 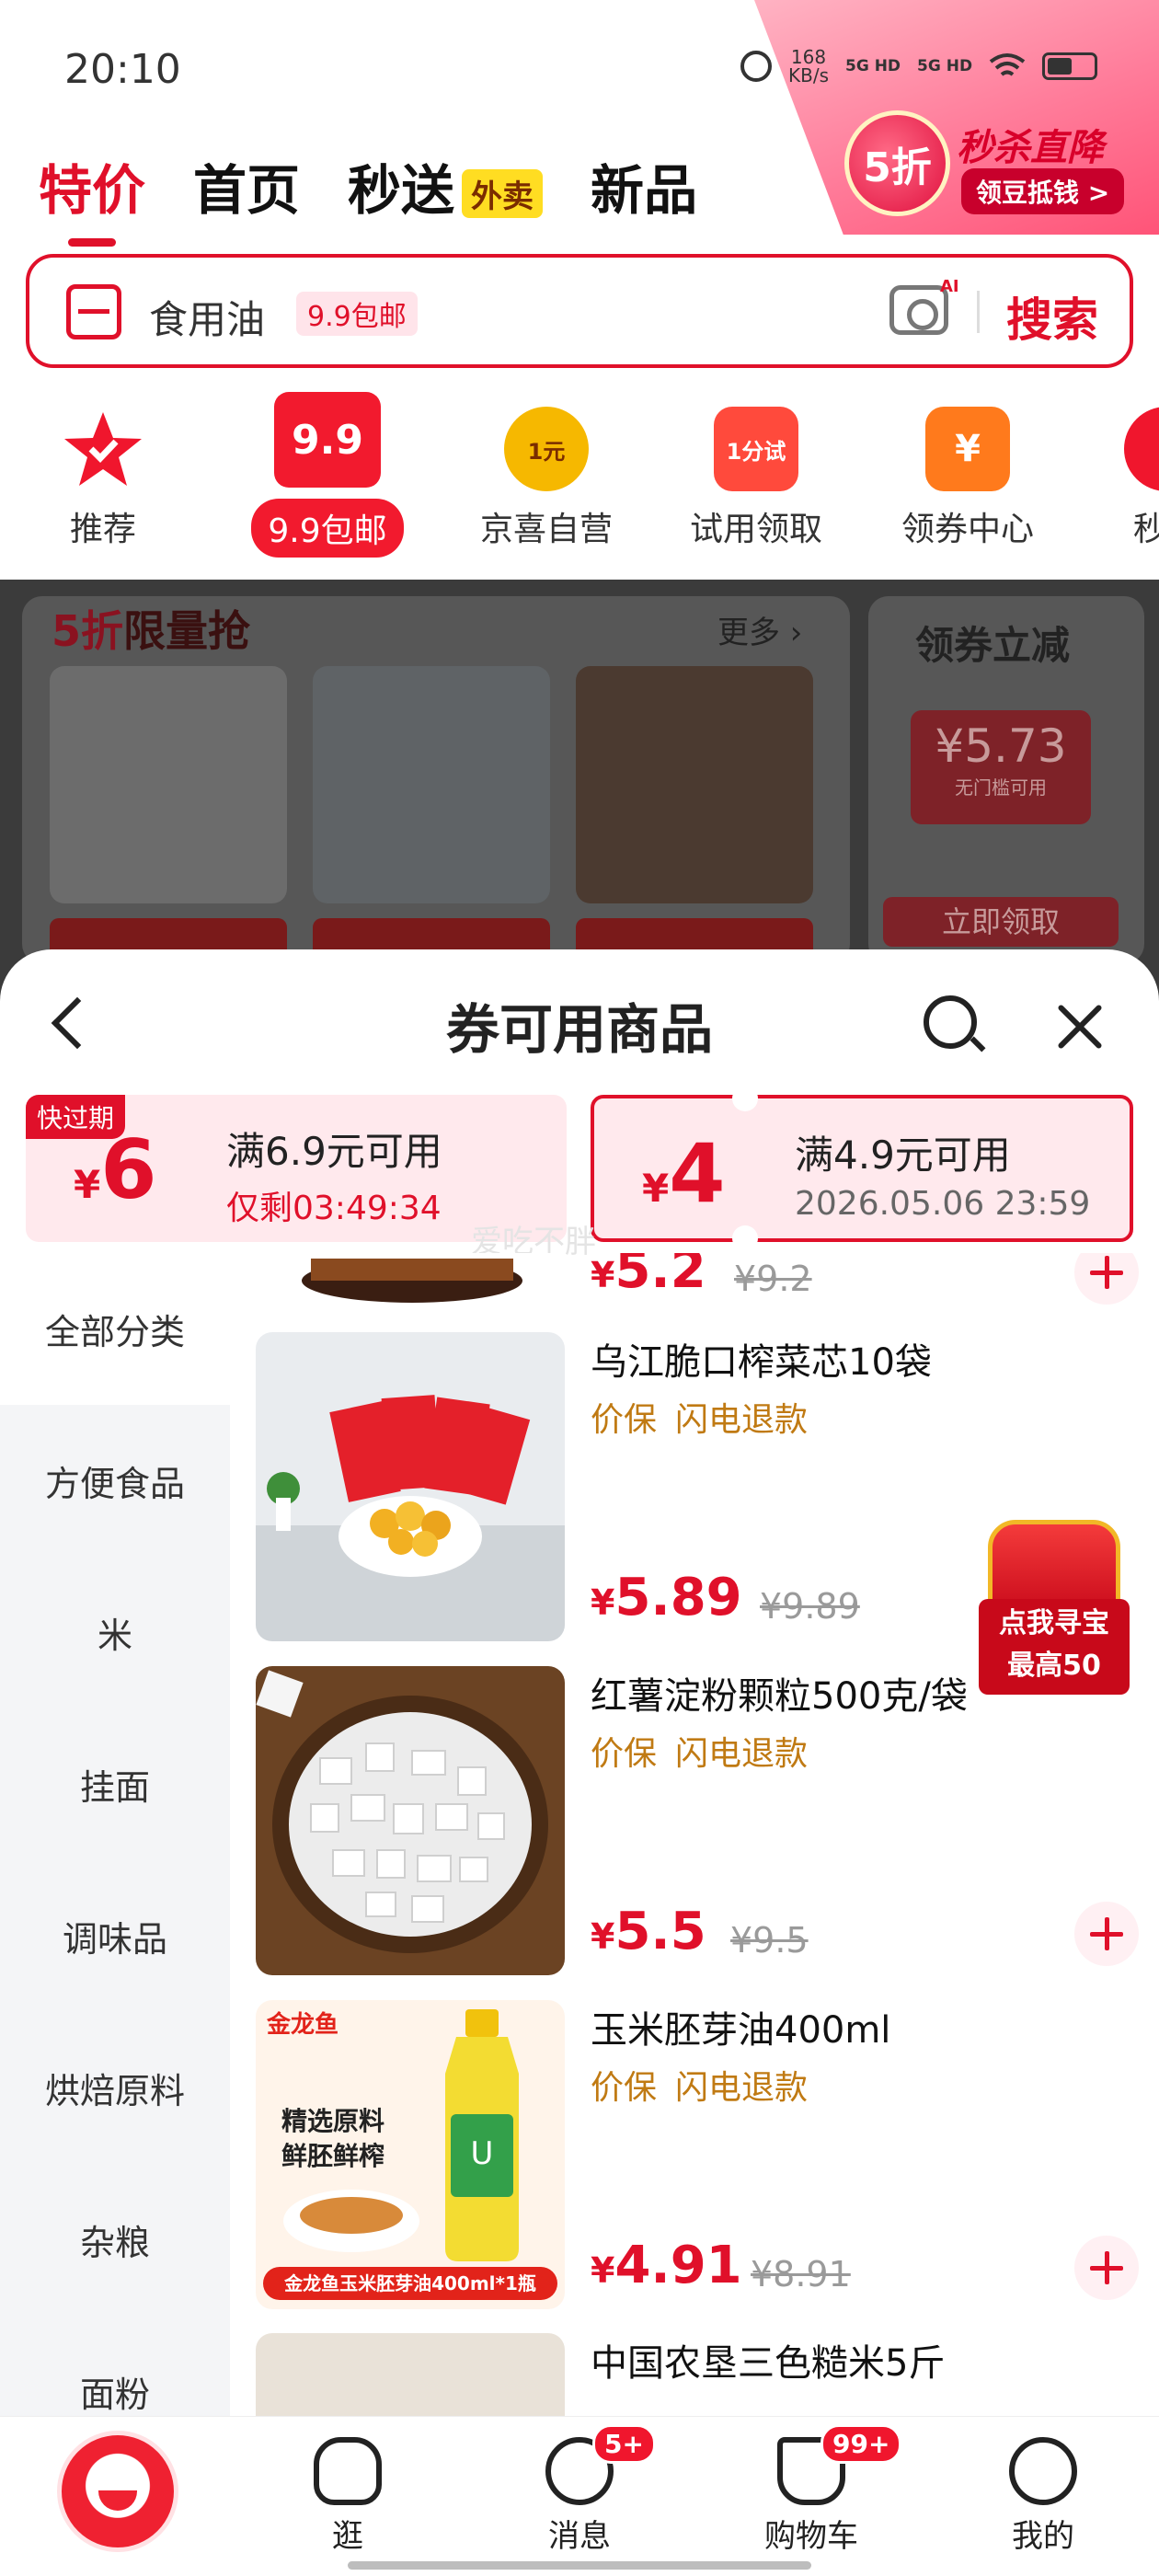 What do you see at coordinates (660, 1932) in the screenshot?
I see `price-value: 5.5` at bounding box center [660, 1932].